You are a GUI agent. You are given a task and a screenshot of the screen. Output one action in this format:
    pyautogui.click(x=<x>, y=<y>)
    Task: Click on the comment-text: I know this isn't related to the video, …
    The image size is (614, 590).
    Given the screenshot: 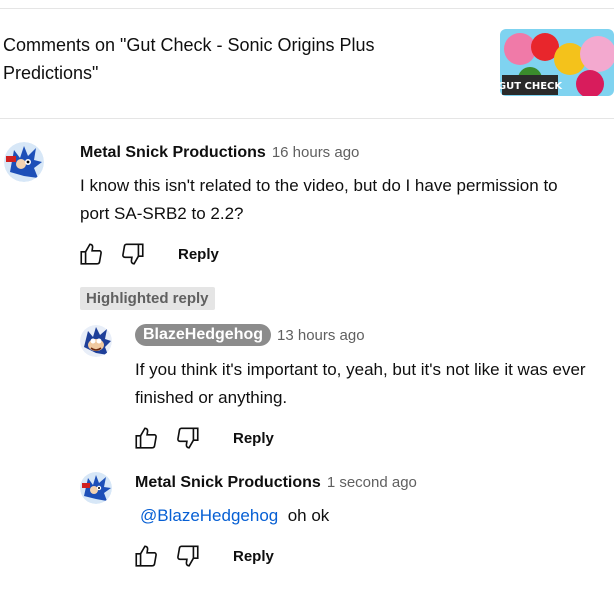 What is the action you would take?
    pyautogui.click(x=319, y=199)
    